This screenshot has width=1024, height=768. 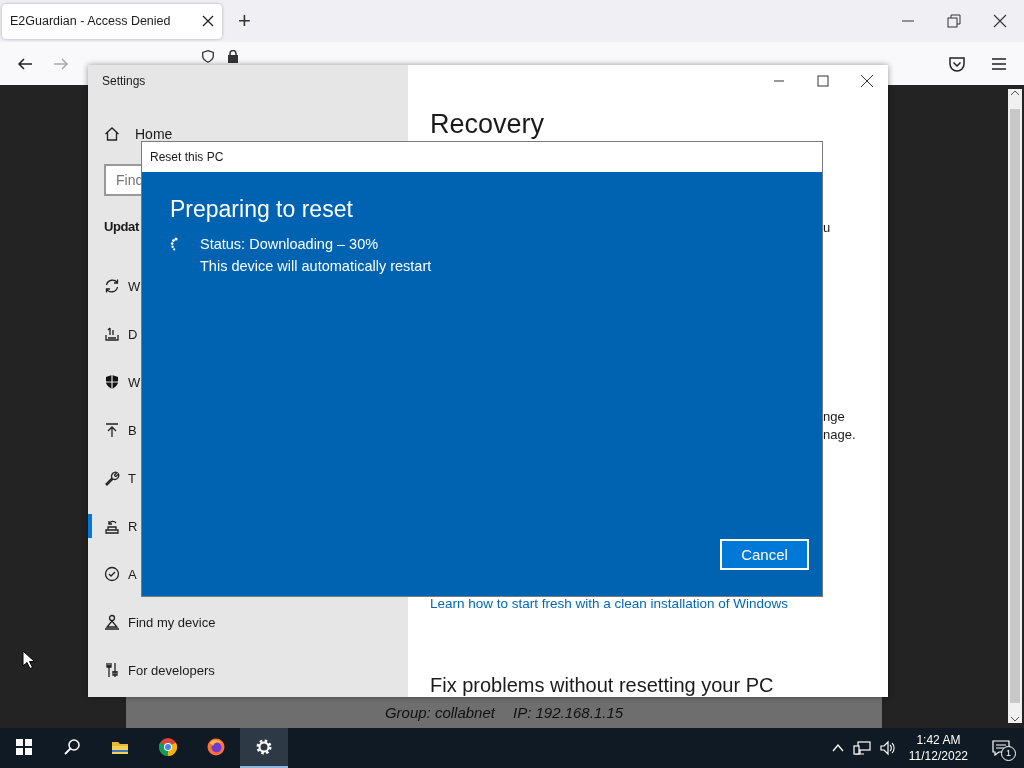 I want to click on section-heading: Fix problems without resetting your PC, so click(x=602, y=685).